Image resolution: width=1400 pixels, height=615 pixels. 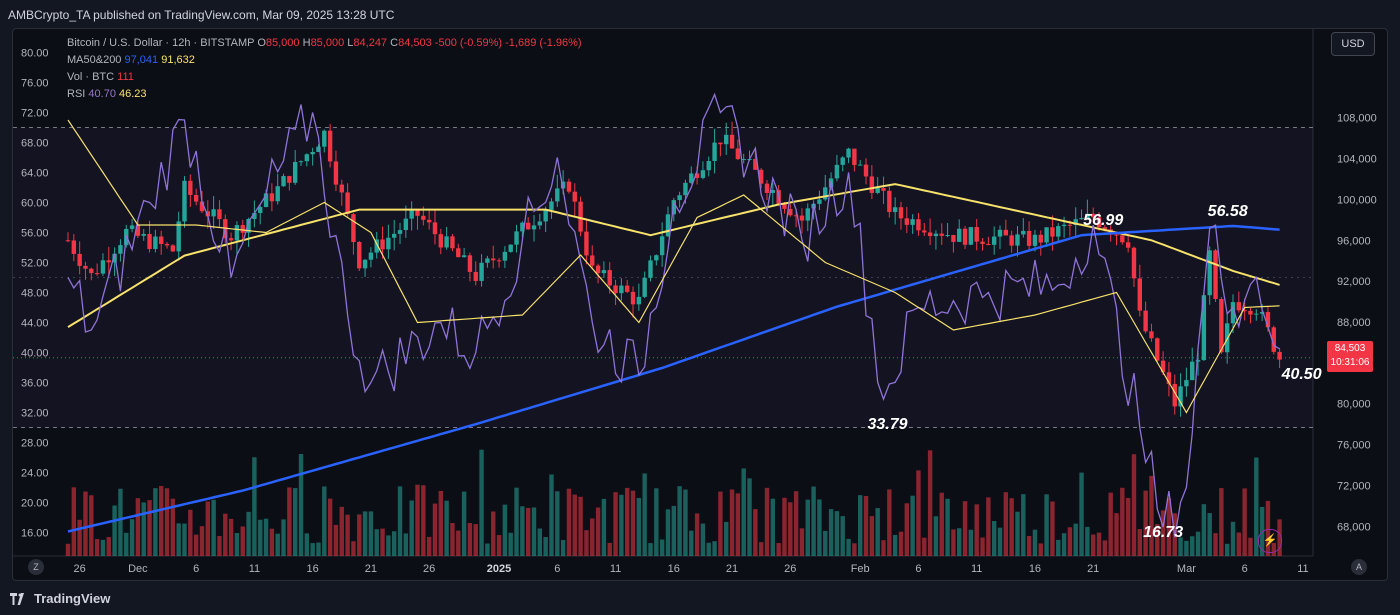 I want to click on high-value: 85,000, so click(x=327, y=43).